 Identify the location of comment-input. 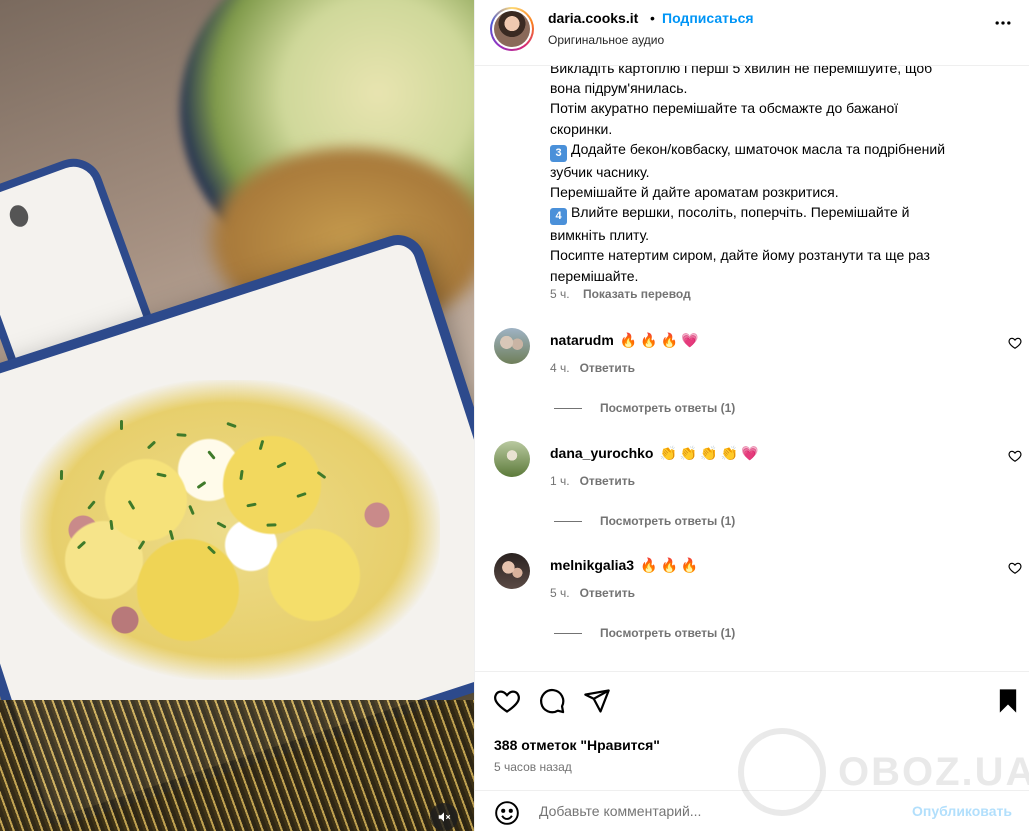
(719, 811).